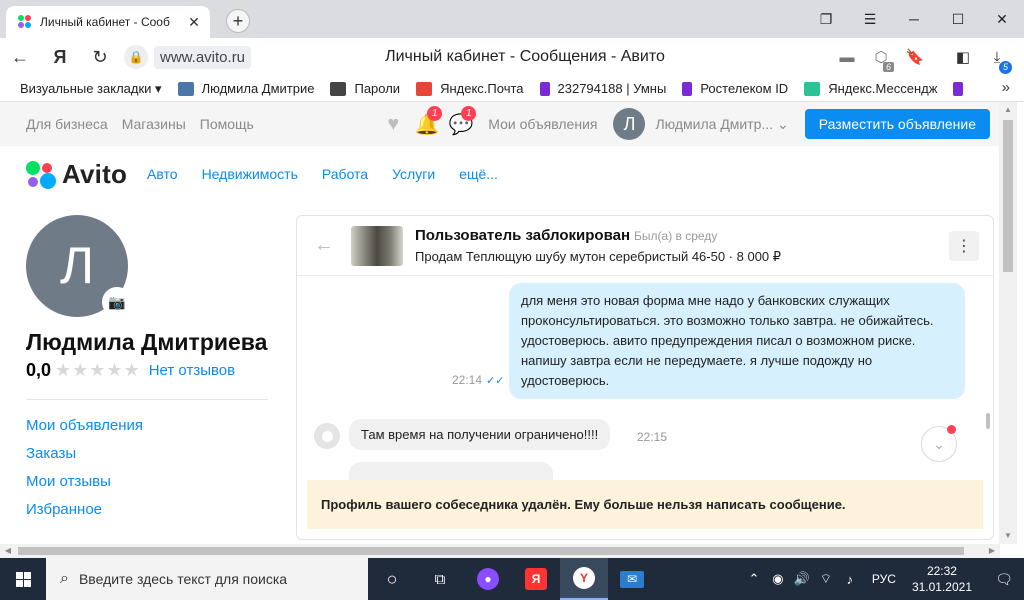 Image resolution: width=1024 pixels, height=600 pixels. What do you see at coordinates (941, 587) in the screenshot?
I see `clock-date: 31.01.2021` at bounding box center [941, 587].